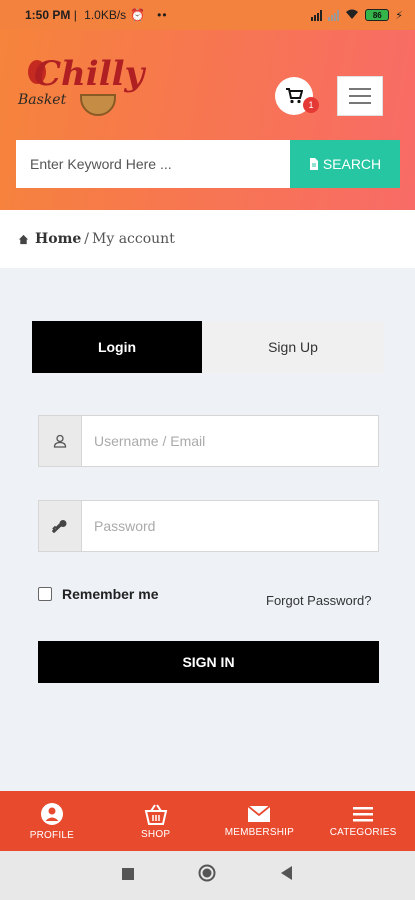 The height and width of the screenshot is (900, 415). Describe the element at coordinates (117, 347) in the screenshot. I see `tab-login: Login` at that location.